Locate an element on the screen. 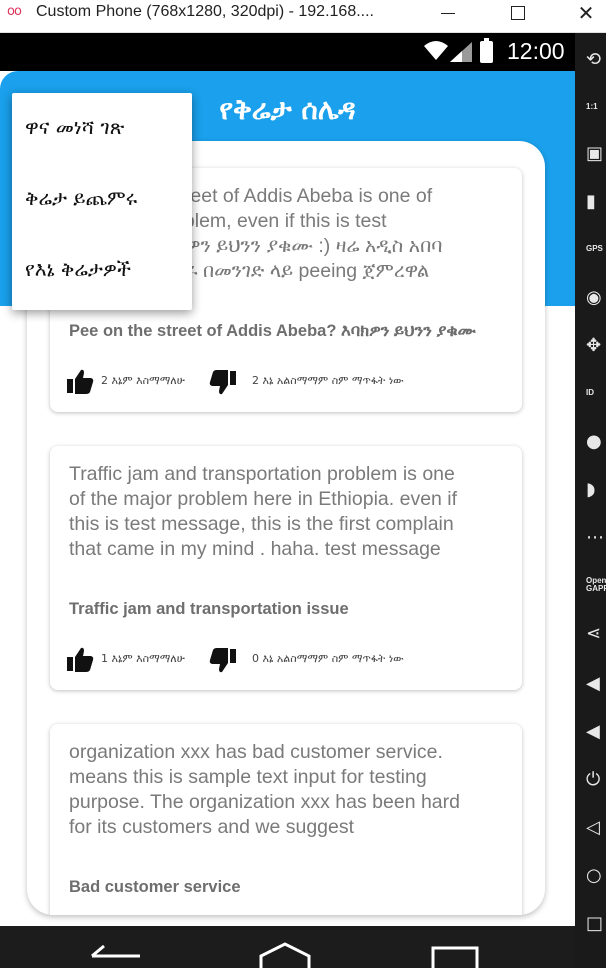  volume-up-icon: ◀ is located at coordinates (590, 683).